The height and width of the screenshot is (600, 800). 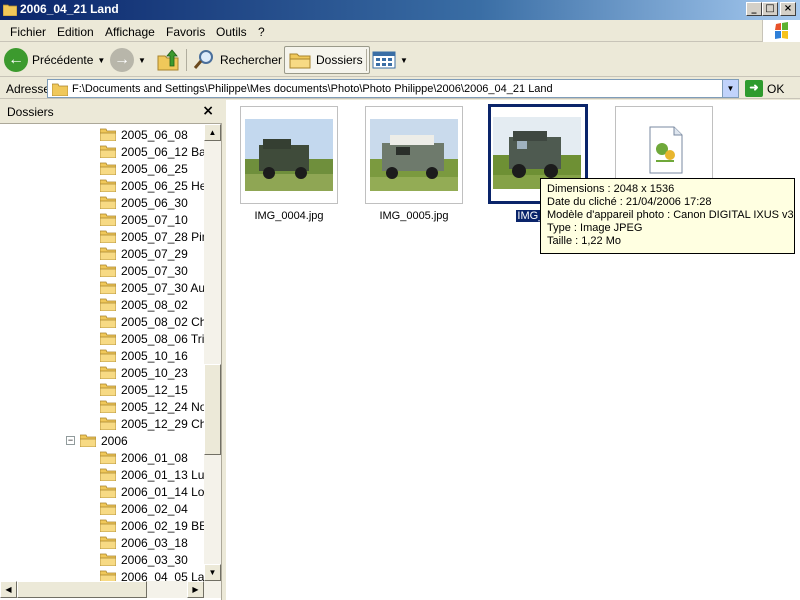 I want to click on close-button: ×, so click(x=788, y=9).